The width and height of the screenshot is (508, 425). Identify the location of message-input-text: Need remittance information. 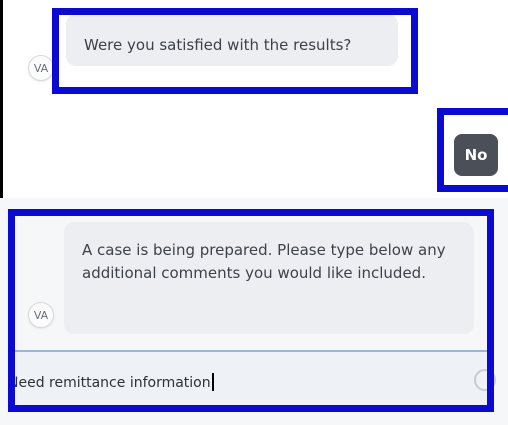
(111, 382).